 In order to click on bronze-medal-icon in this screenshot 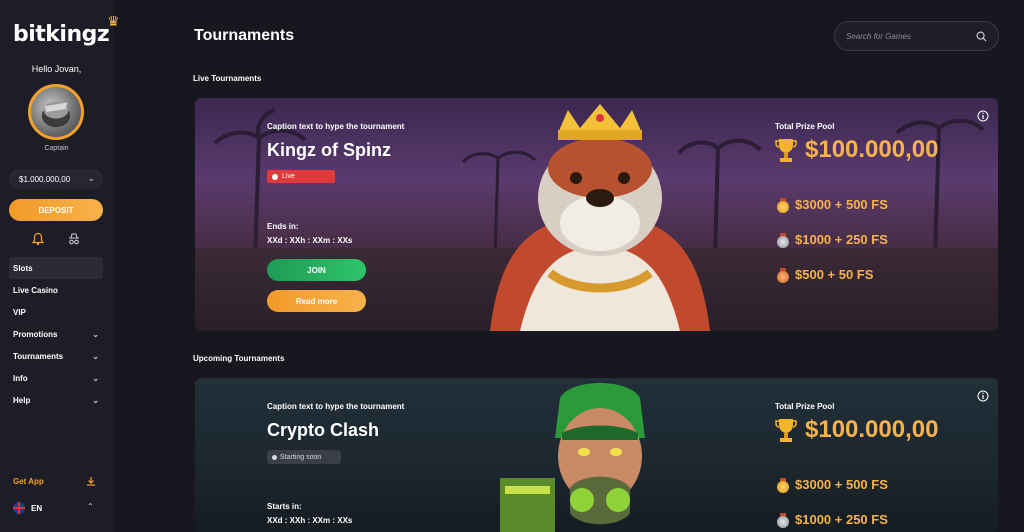, I will do `click(783, 275)`.